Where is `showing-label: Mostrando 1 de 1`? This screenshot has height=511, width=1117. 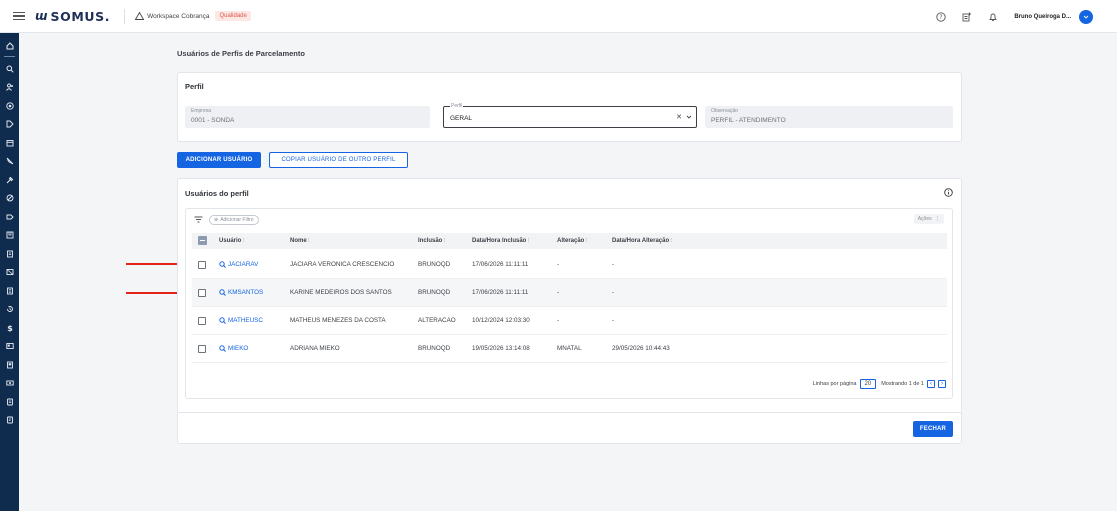
showing-label: Mostrando 1 de 1 is located at coordinates (902, 384).